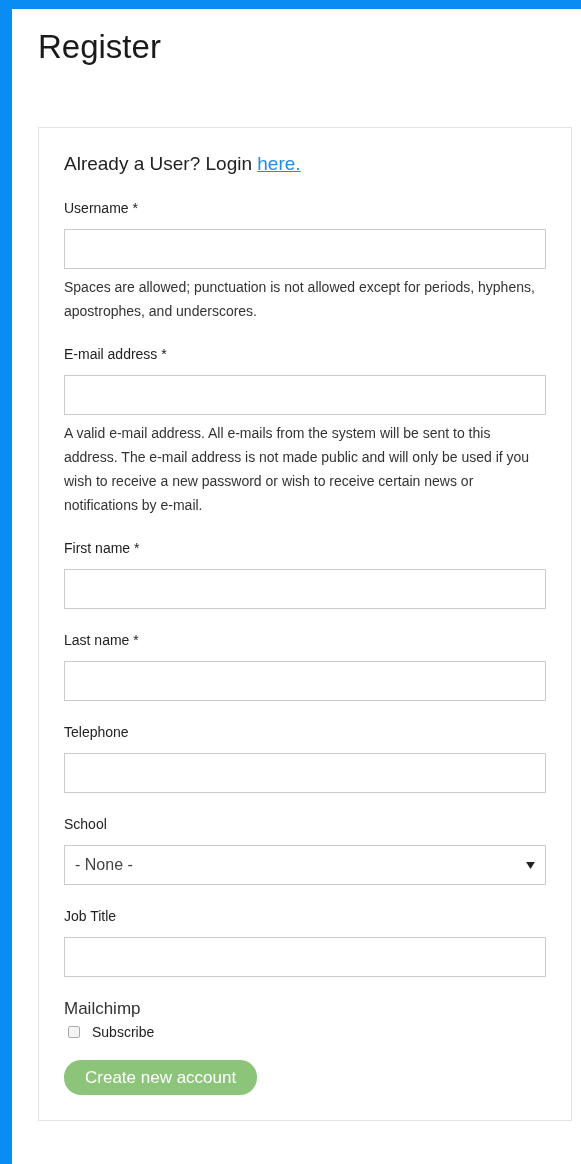  Describe the element at coordinates (116, 354) in the screenshot. I see `field-label: E-mail address *` at that location.